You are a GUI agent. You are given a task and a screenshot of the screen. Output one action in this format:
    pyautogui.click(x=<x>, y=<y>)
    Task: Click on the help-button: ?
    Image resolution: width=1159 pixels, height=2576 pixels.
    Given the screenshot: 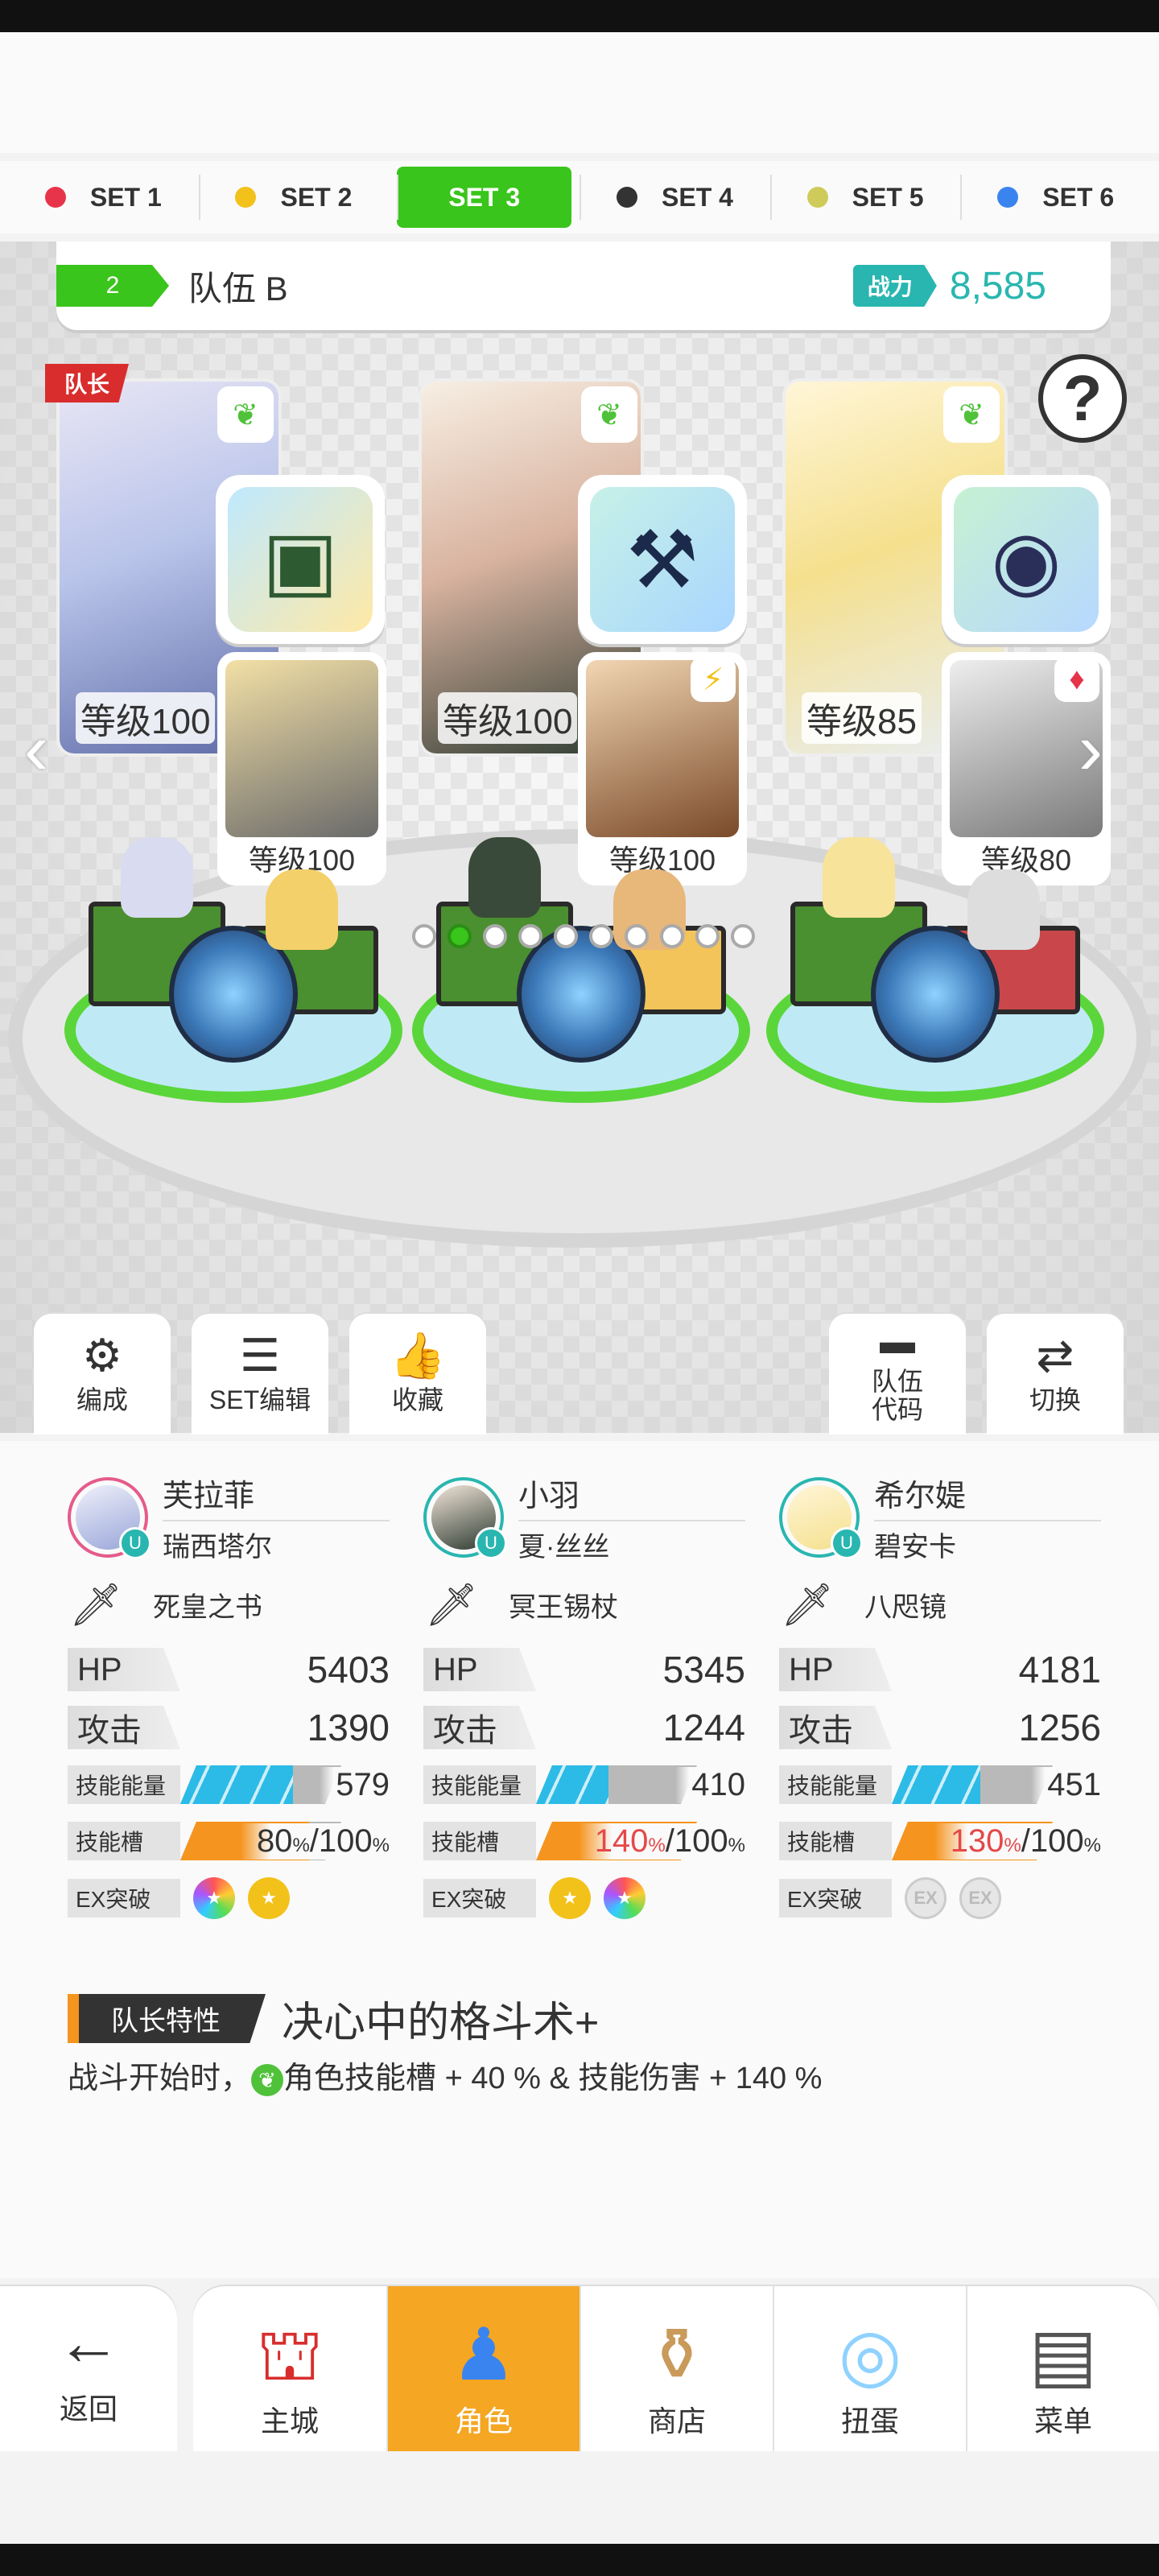 What is the action you would take?
    pyautogui.click(x=1082, y=398)
    